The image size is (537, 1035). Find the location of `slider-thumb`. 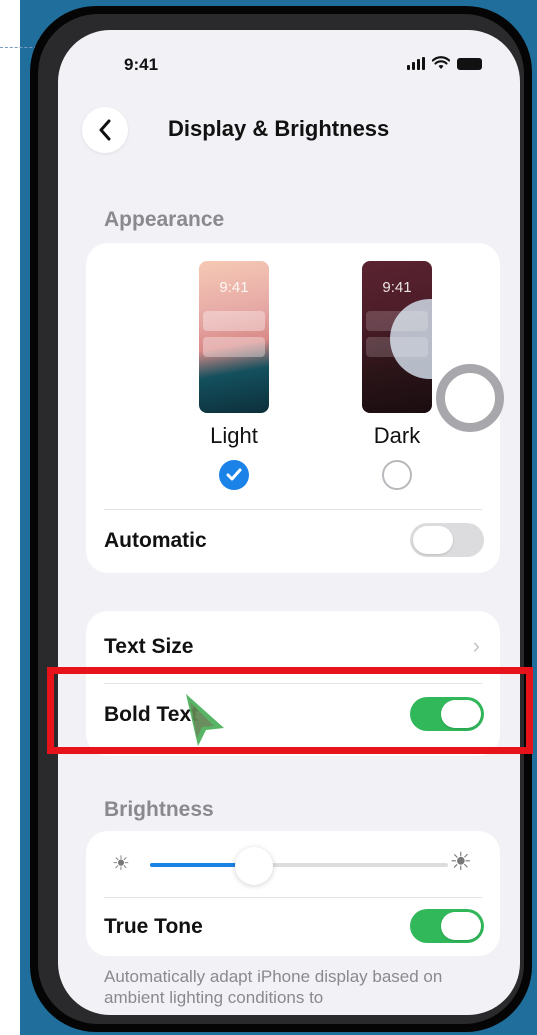

slider-thumb is located at coordinates (254, 866).